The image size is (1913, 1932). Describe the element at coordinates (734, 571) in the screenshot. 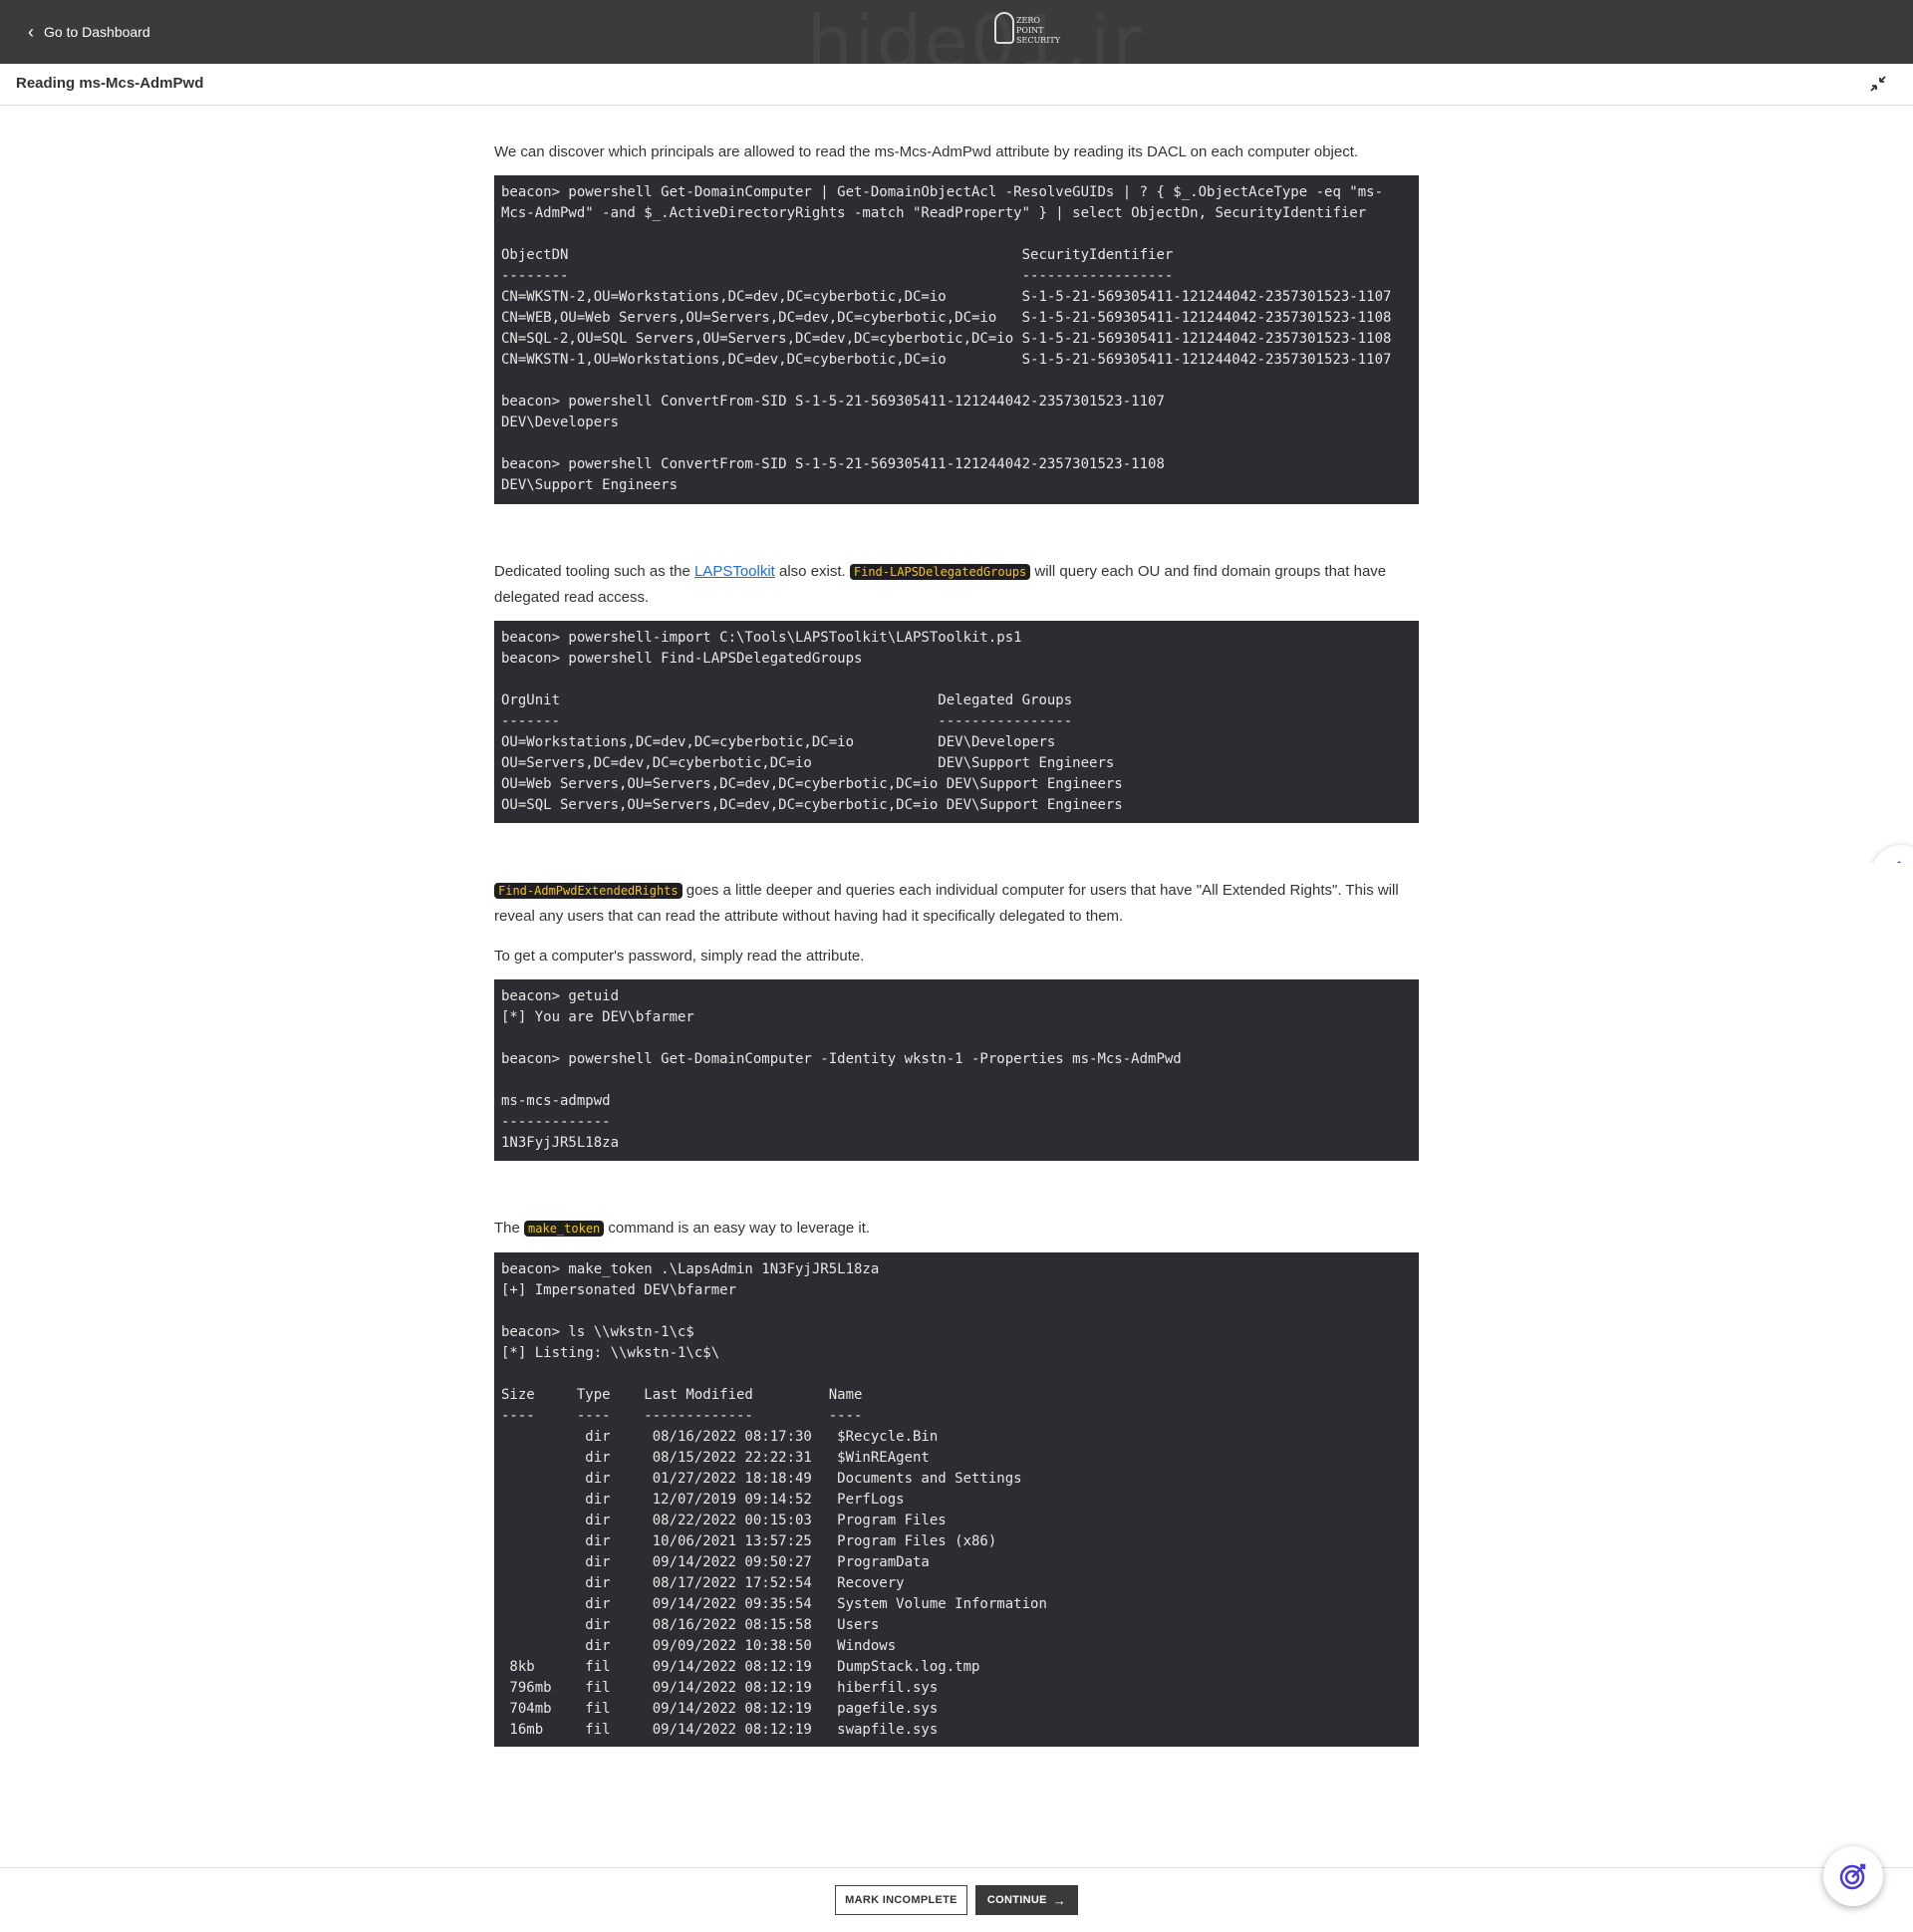

I see `laps-toolkit-link: LAPSToolkit` at that location.